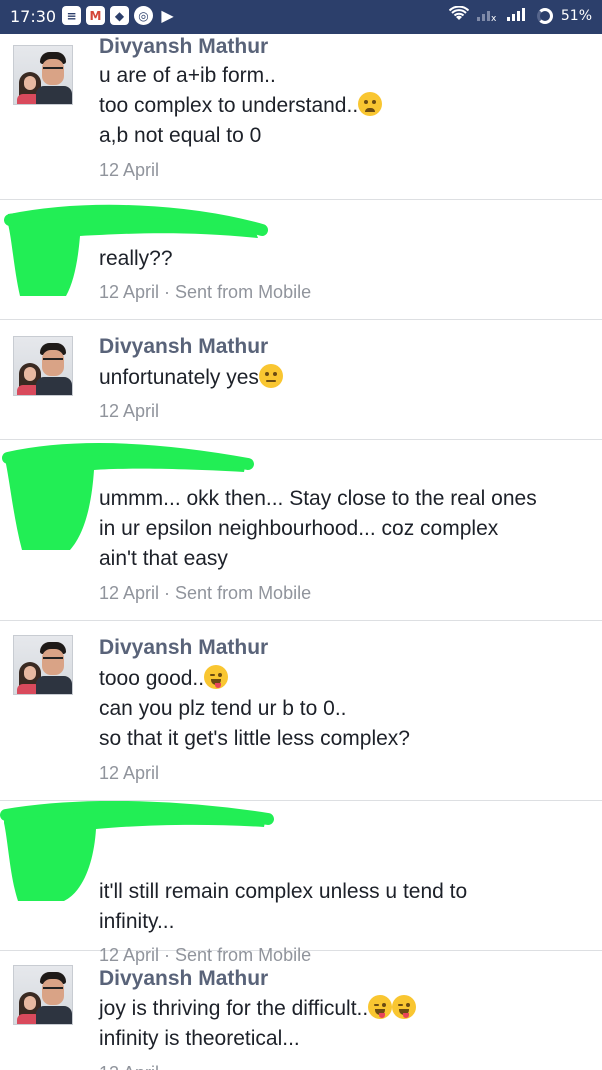 Image resolution: width=602 pixels, height=1070 pixels. I want to click on message-text: u are of a+ib form.., so click(187, 75).